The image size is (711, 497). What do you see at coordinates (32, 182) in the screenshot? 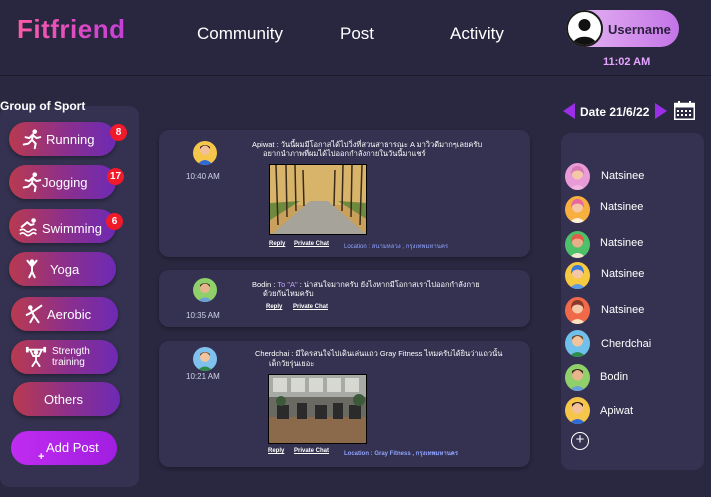
I see `jogging-icon` at bounding box center [32, 182].